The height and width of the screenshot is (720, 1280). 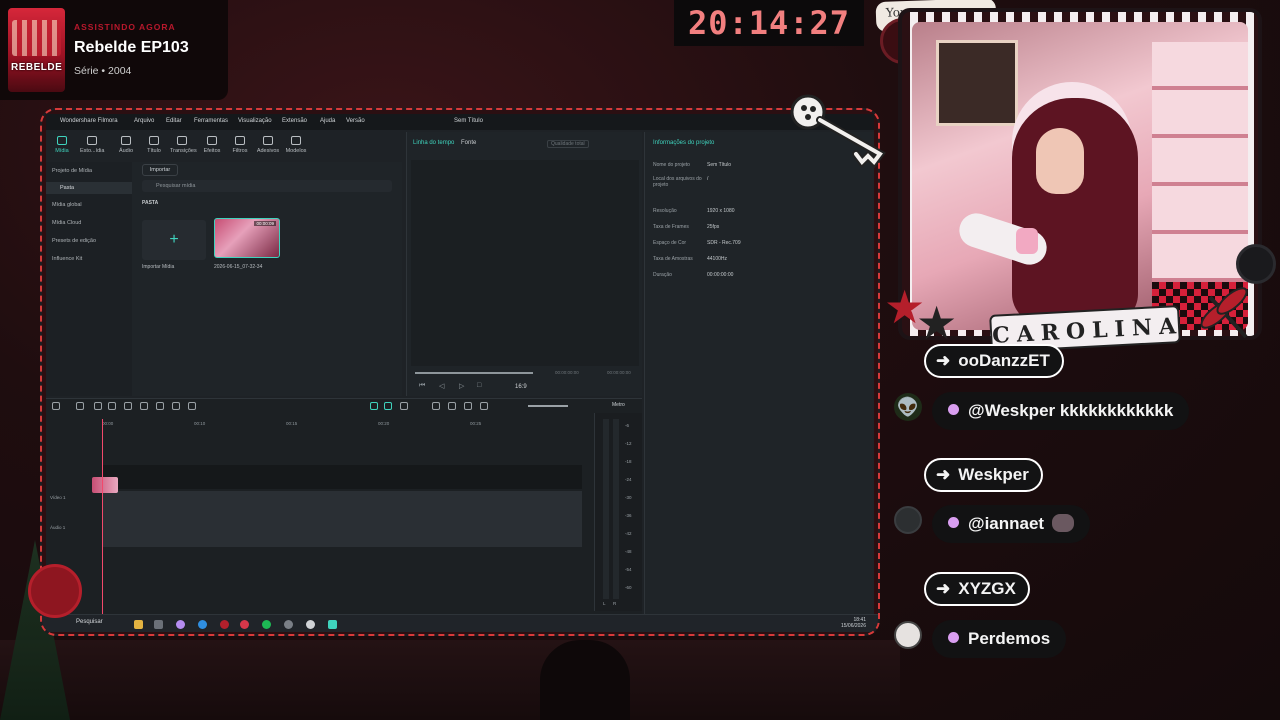 What do you see at coordinates (224, 624) in the screenshot?
I see `recording-icon` at bounding box center [224, 624].